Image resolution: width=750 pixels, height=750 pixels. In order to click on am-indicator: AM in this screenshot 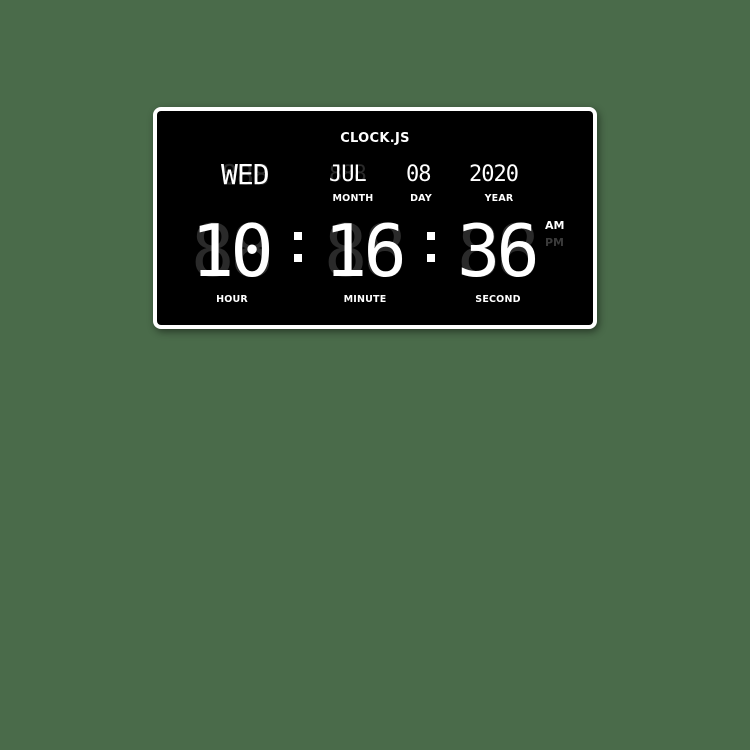, I will do `click(555, 225)`.